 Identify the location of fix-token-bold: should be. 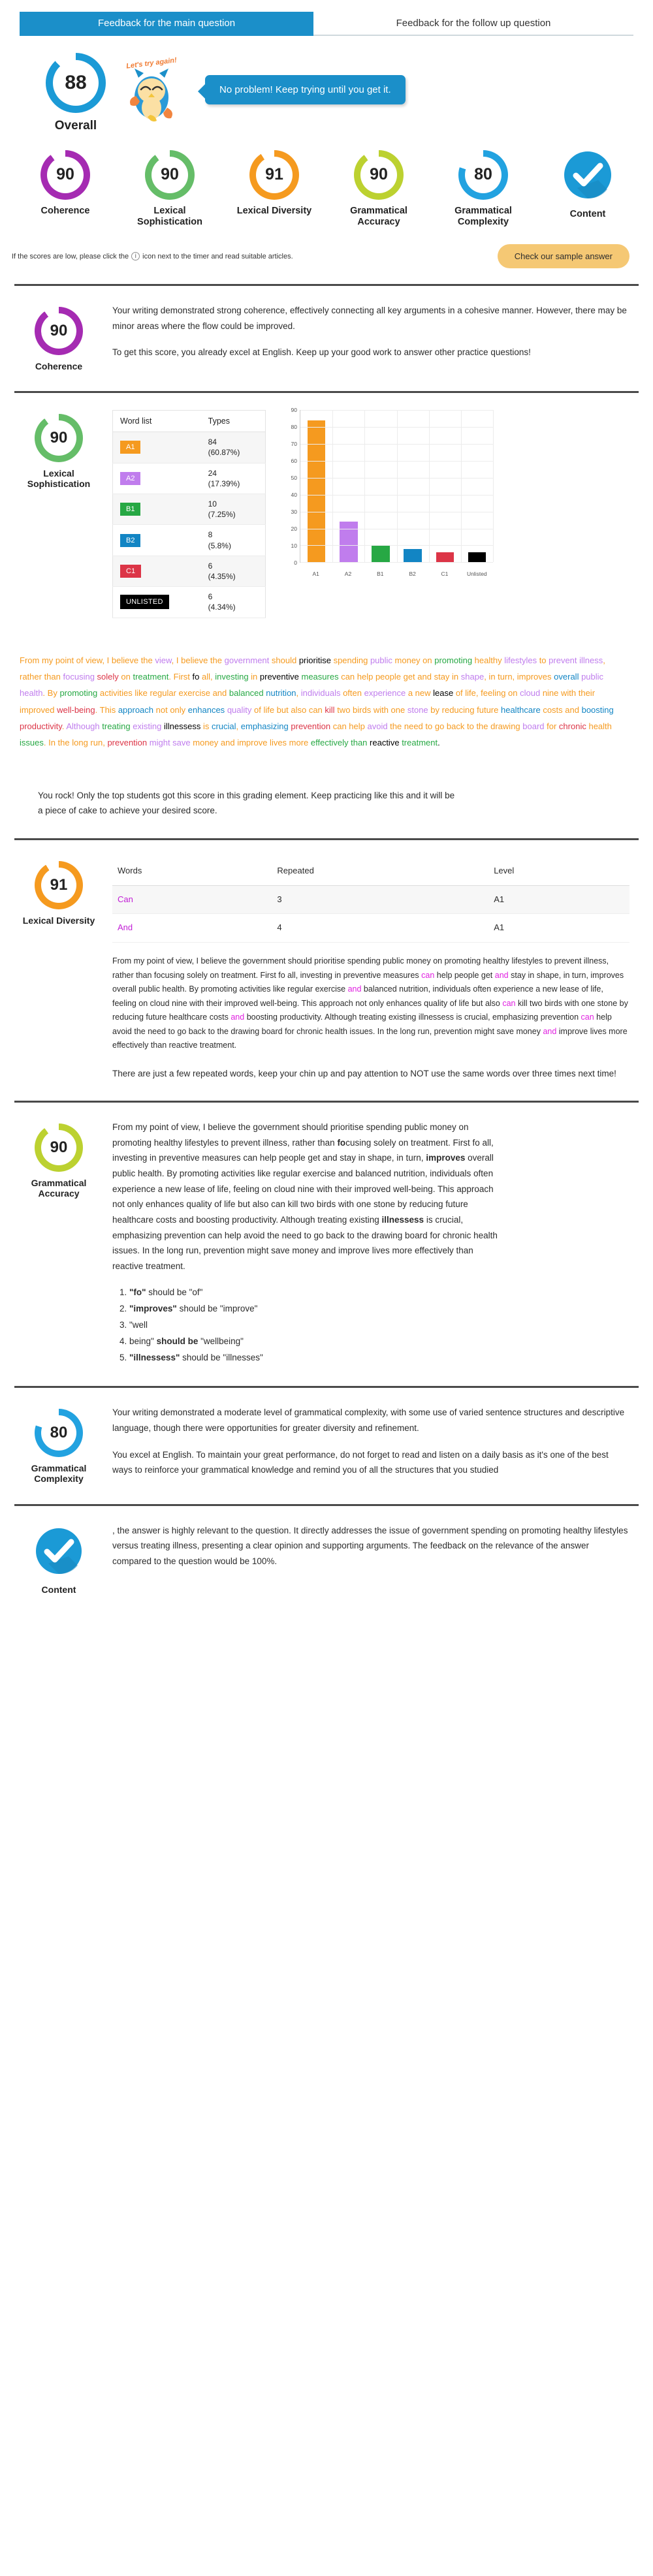
(178, 1341).